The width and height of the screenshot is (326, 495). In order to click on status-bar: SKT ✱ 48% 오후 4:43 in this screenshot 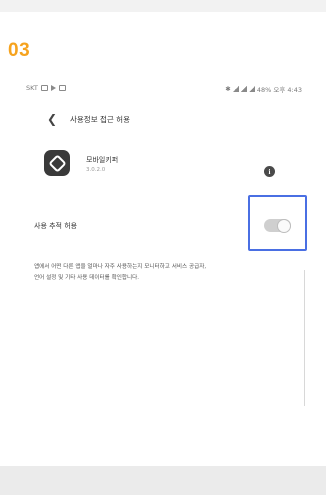, I will do `click(165, 88)`.